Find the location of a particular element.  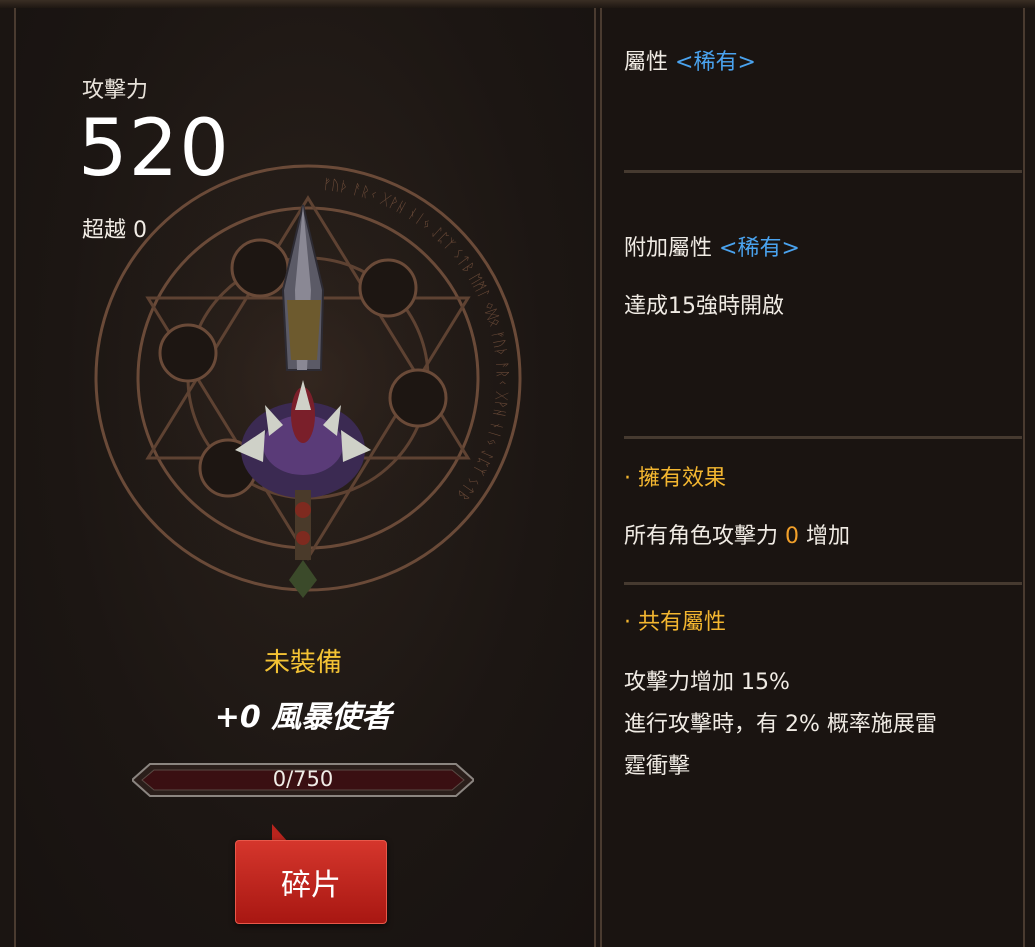

weapon-name: +0 風暴使者 is located at coordinates (303, 717).